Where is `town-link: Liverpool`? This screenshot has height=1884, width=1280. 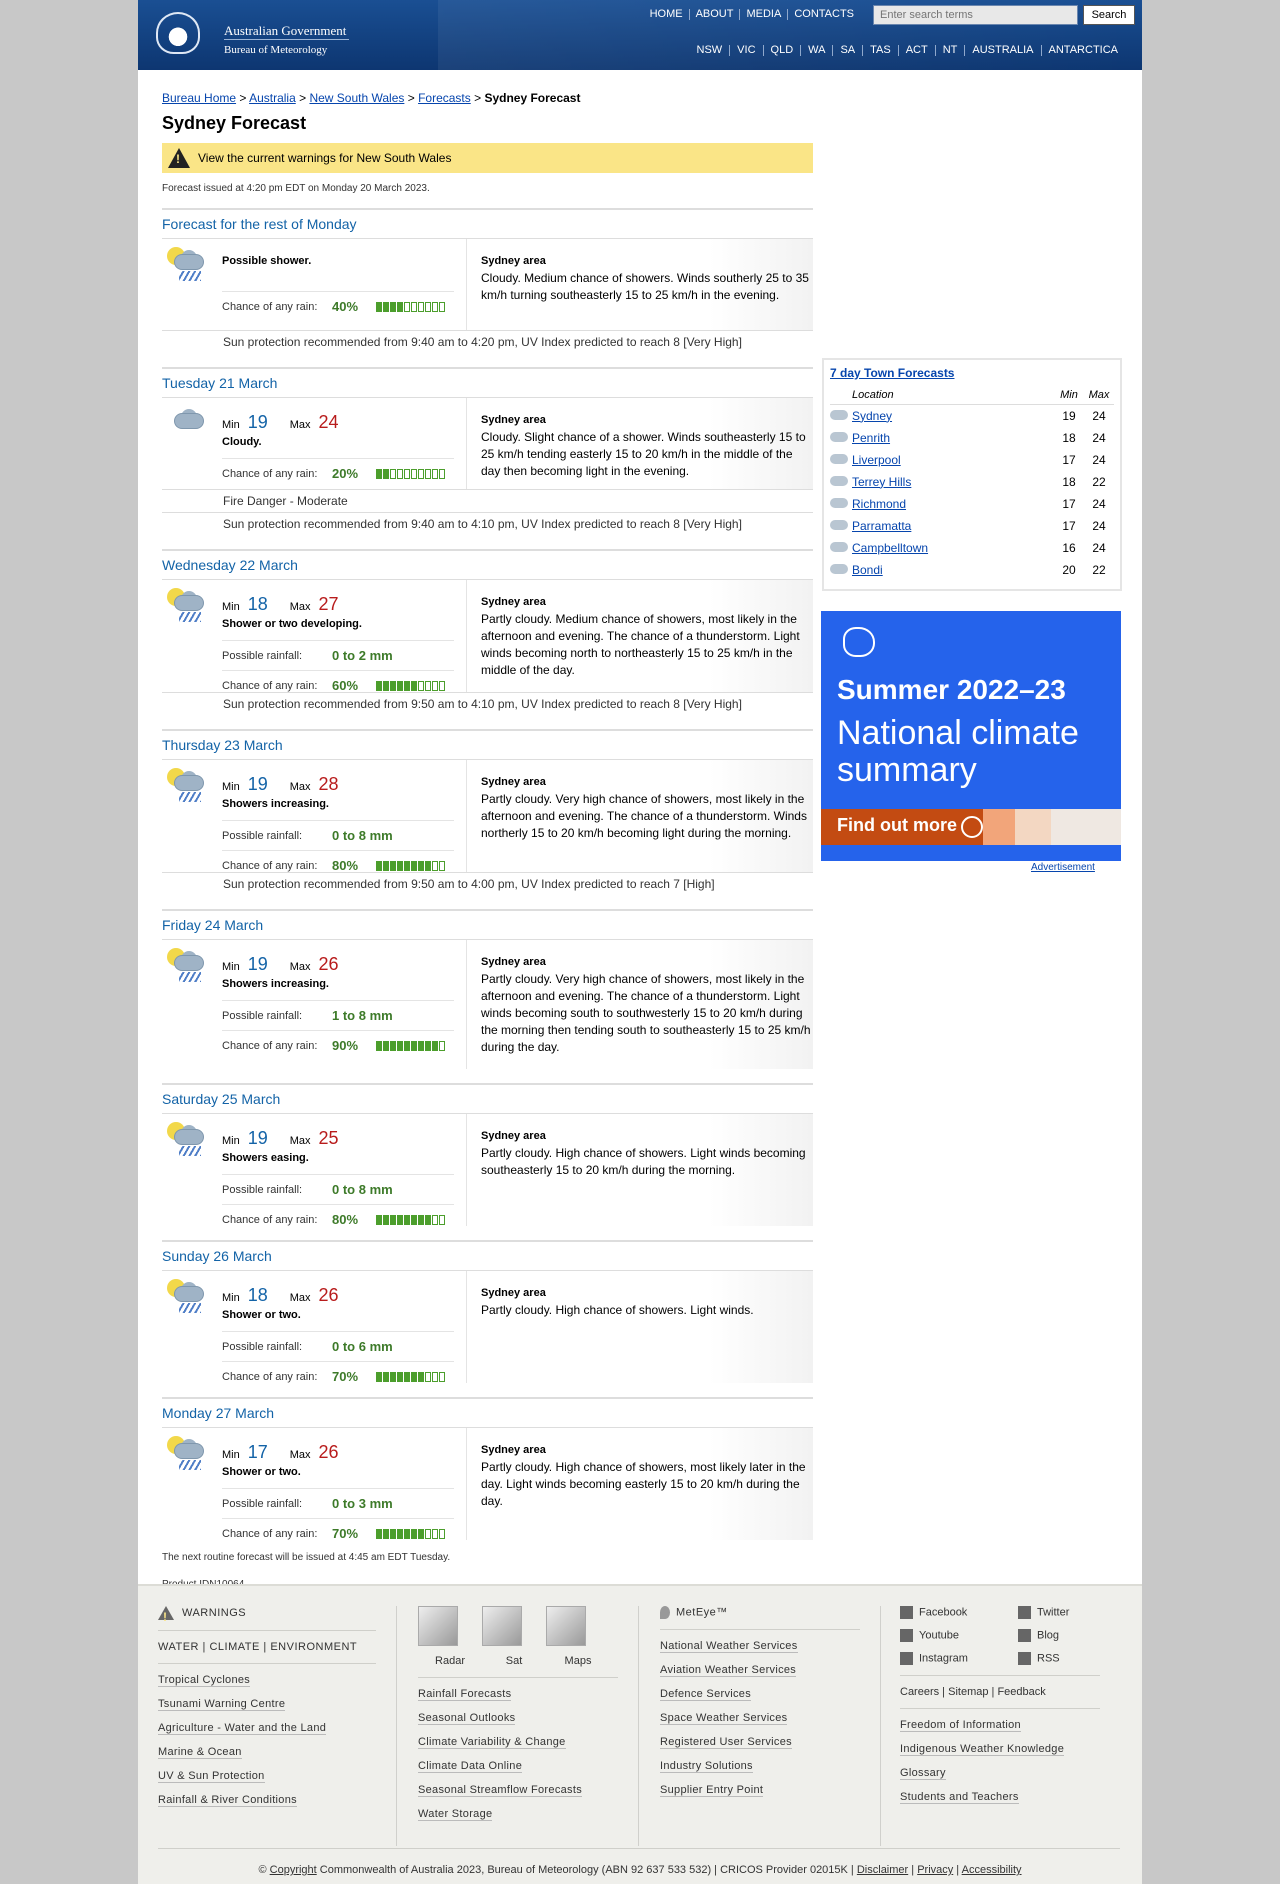 town-link: Liverpool is located at coordinates (876, 460).